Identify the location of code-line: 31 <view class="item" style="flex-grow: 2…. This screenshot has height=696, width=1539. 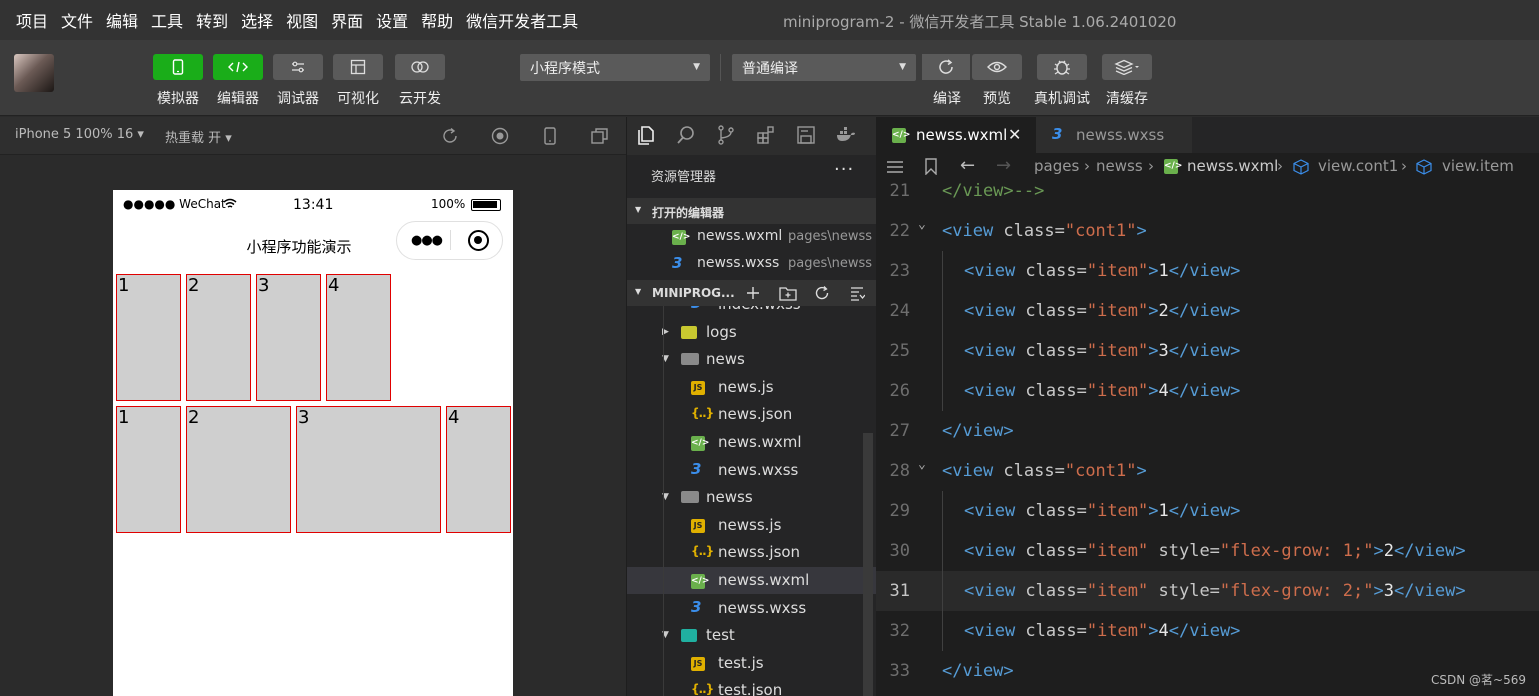
(1207, 591).